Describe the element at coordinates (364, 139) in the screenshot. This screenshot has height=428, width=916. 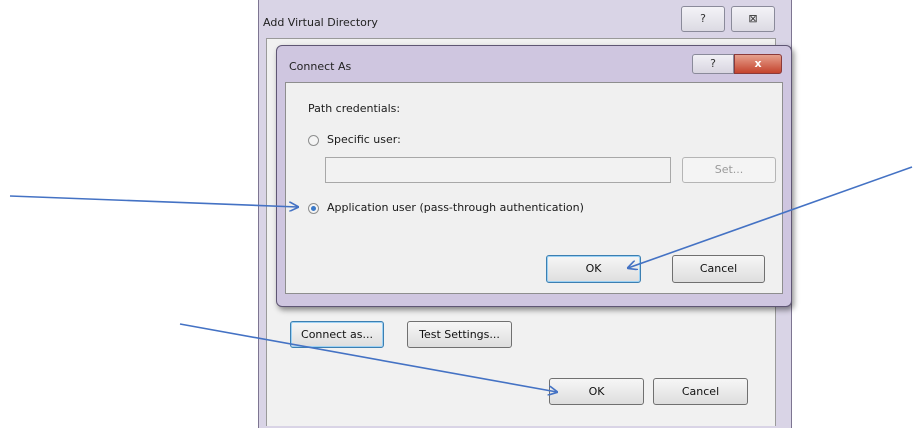
I see `specific-user-label: Specific user:` at that location.